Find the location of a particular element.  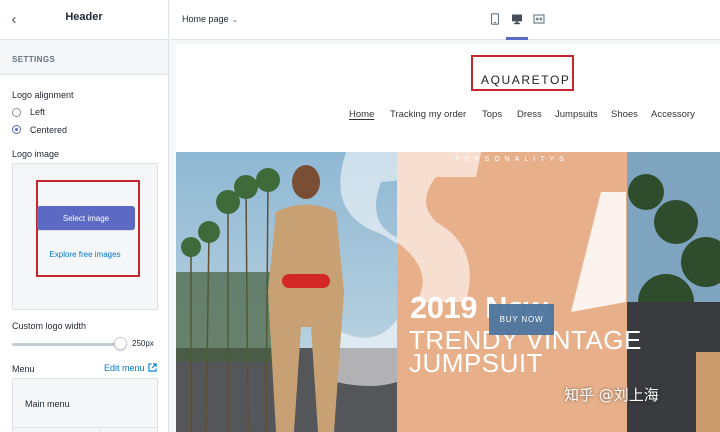

radio-centered is located at coordinates (16, 129).